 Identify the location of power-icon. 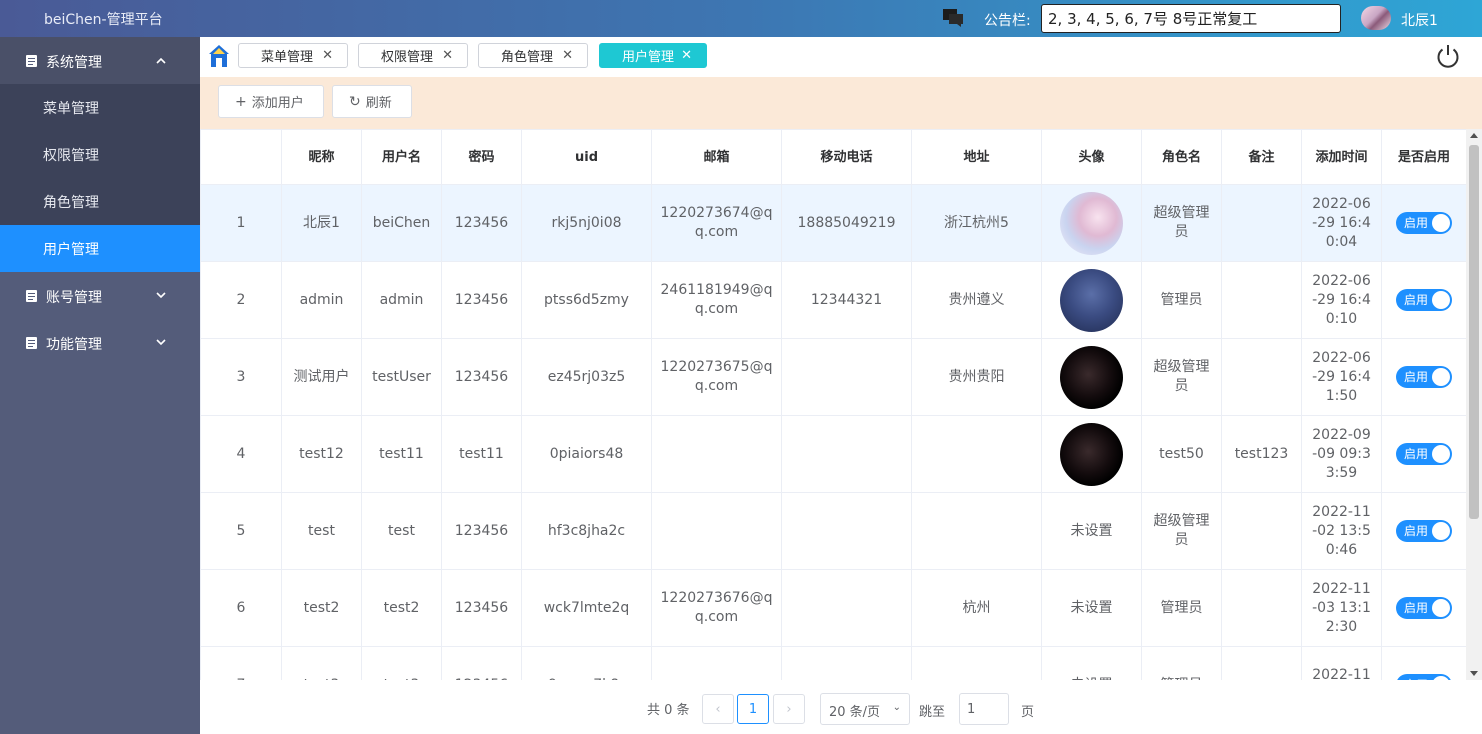
(1448, 56).